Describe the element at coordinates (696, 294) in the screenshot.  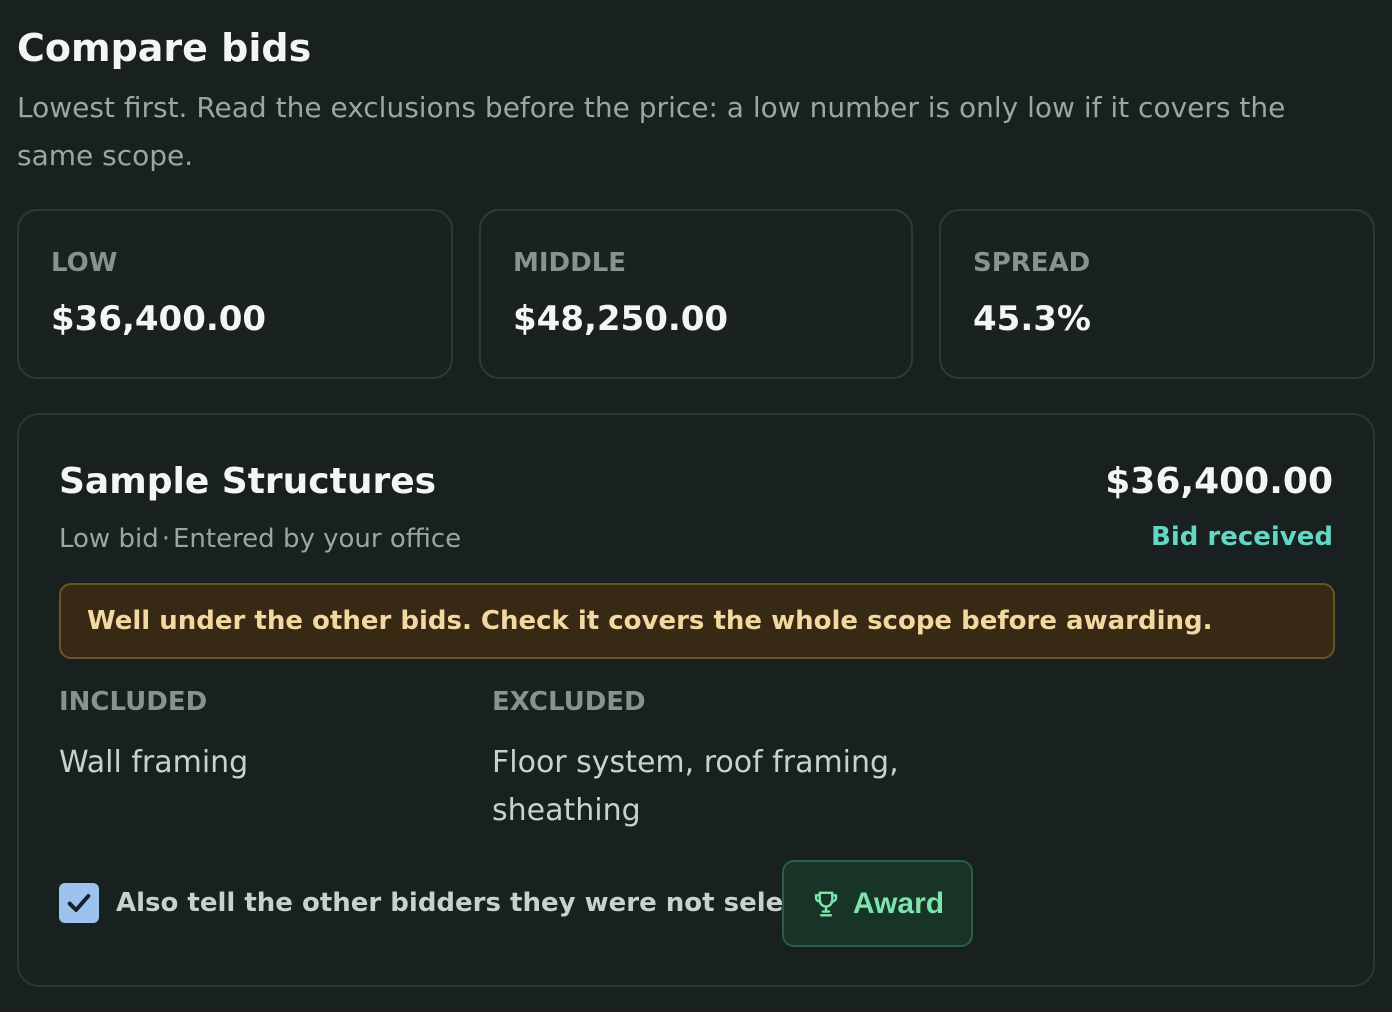
I see `stat-card-middle: MIDDLE $48,250.00` at that location.